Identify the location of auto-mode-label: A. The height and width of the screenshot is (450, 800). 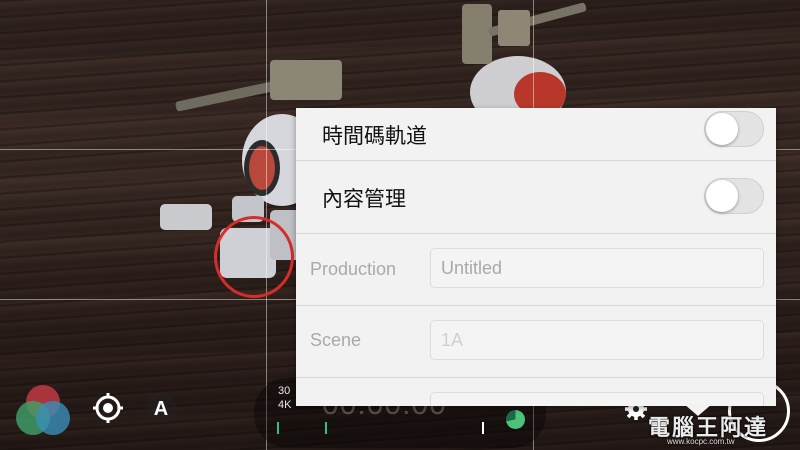
(161, 409).